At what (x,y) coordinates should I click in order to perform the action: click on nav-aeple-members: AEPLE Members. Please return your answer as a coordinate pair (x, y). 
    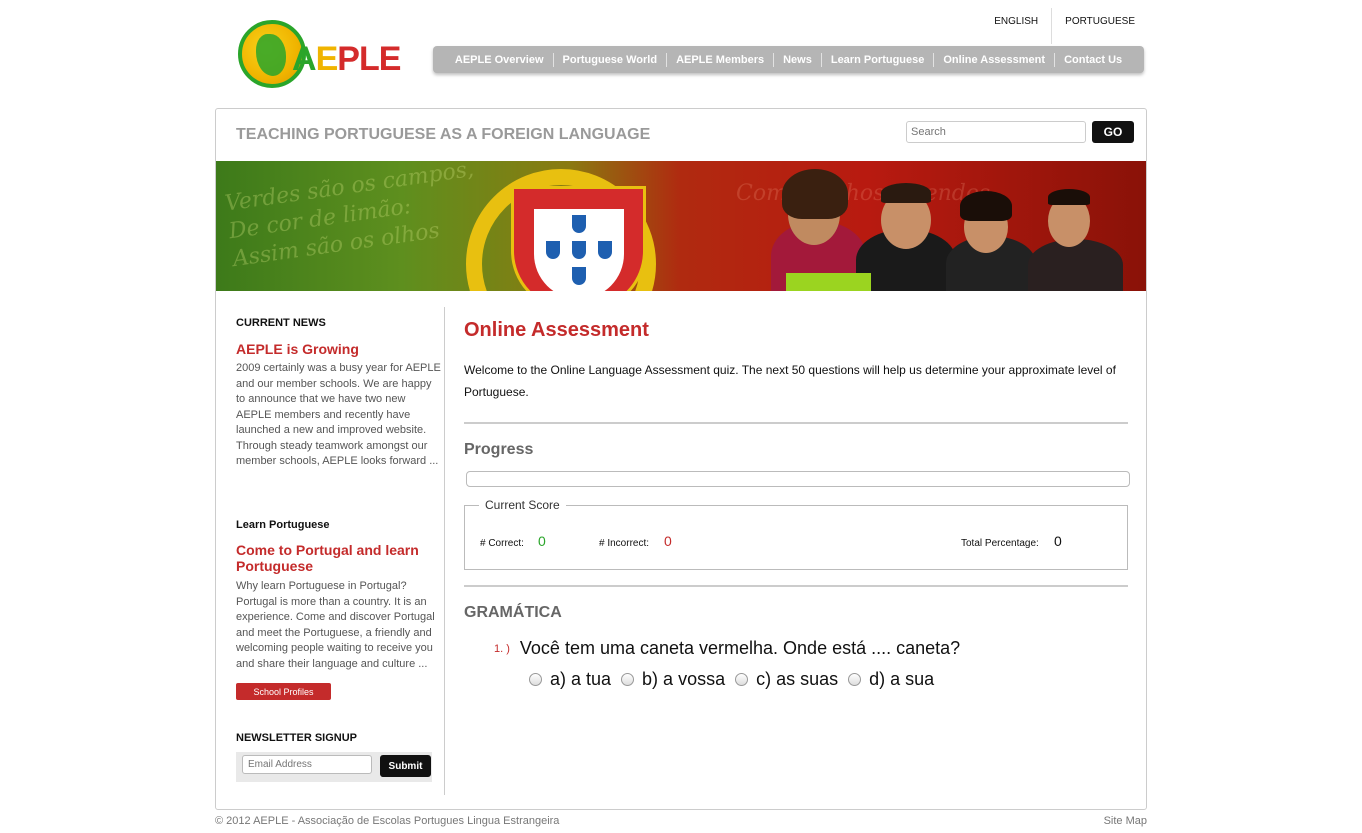
    Looking at the image, I should click on (721, 59).